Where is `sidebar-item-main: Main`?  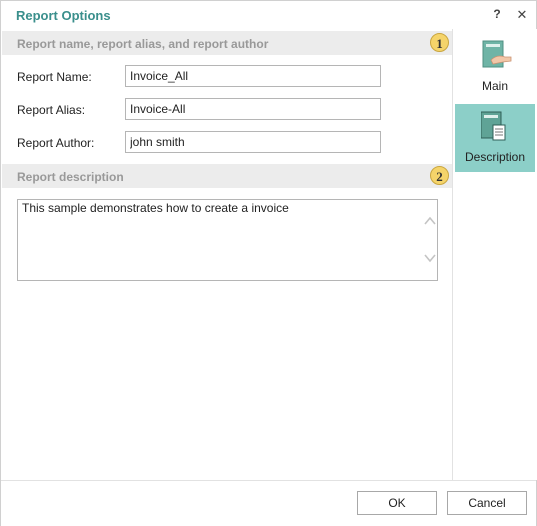
sidebar-item-main: Main is located at coordinates (495, 67).